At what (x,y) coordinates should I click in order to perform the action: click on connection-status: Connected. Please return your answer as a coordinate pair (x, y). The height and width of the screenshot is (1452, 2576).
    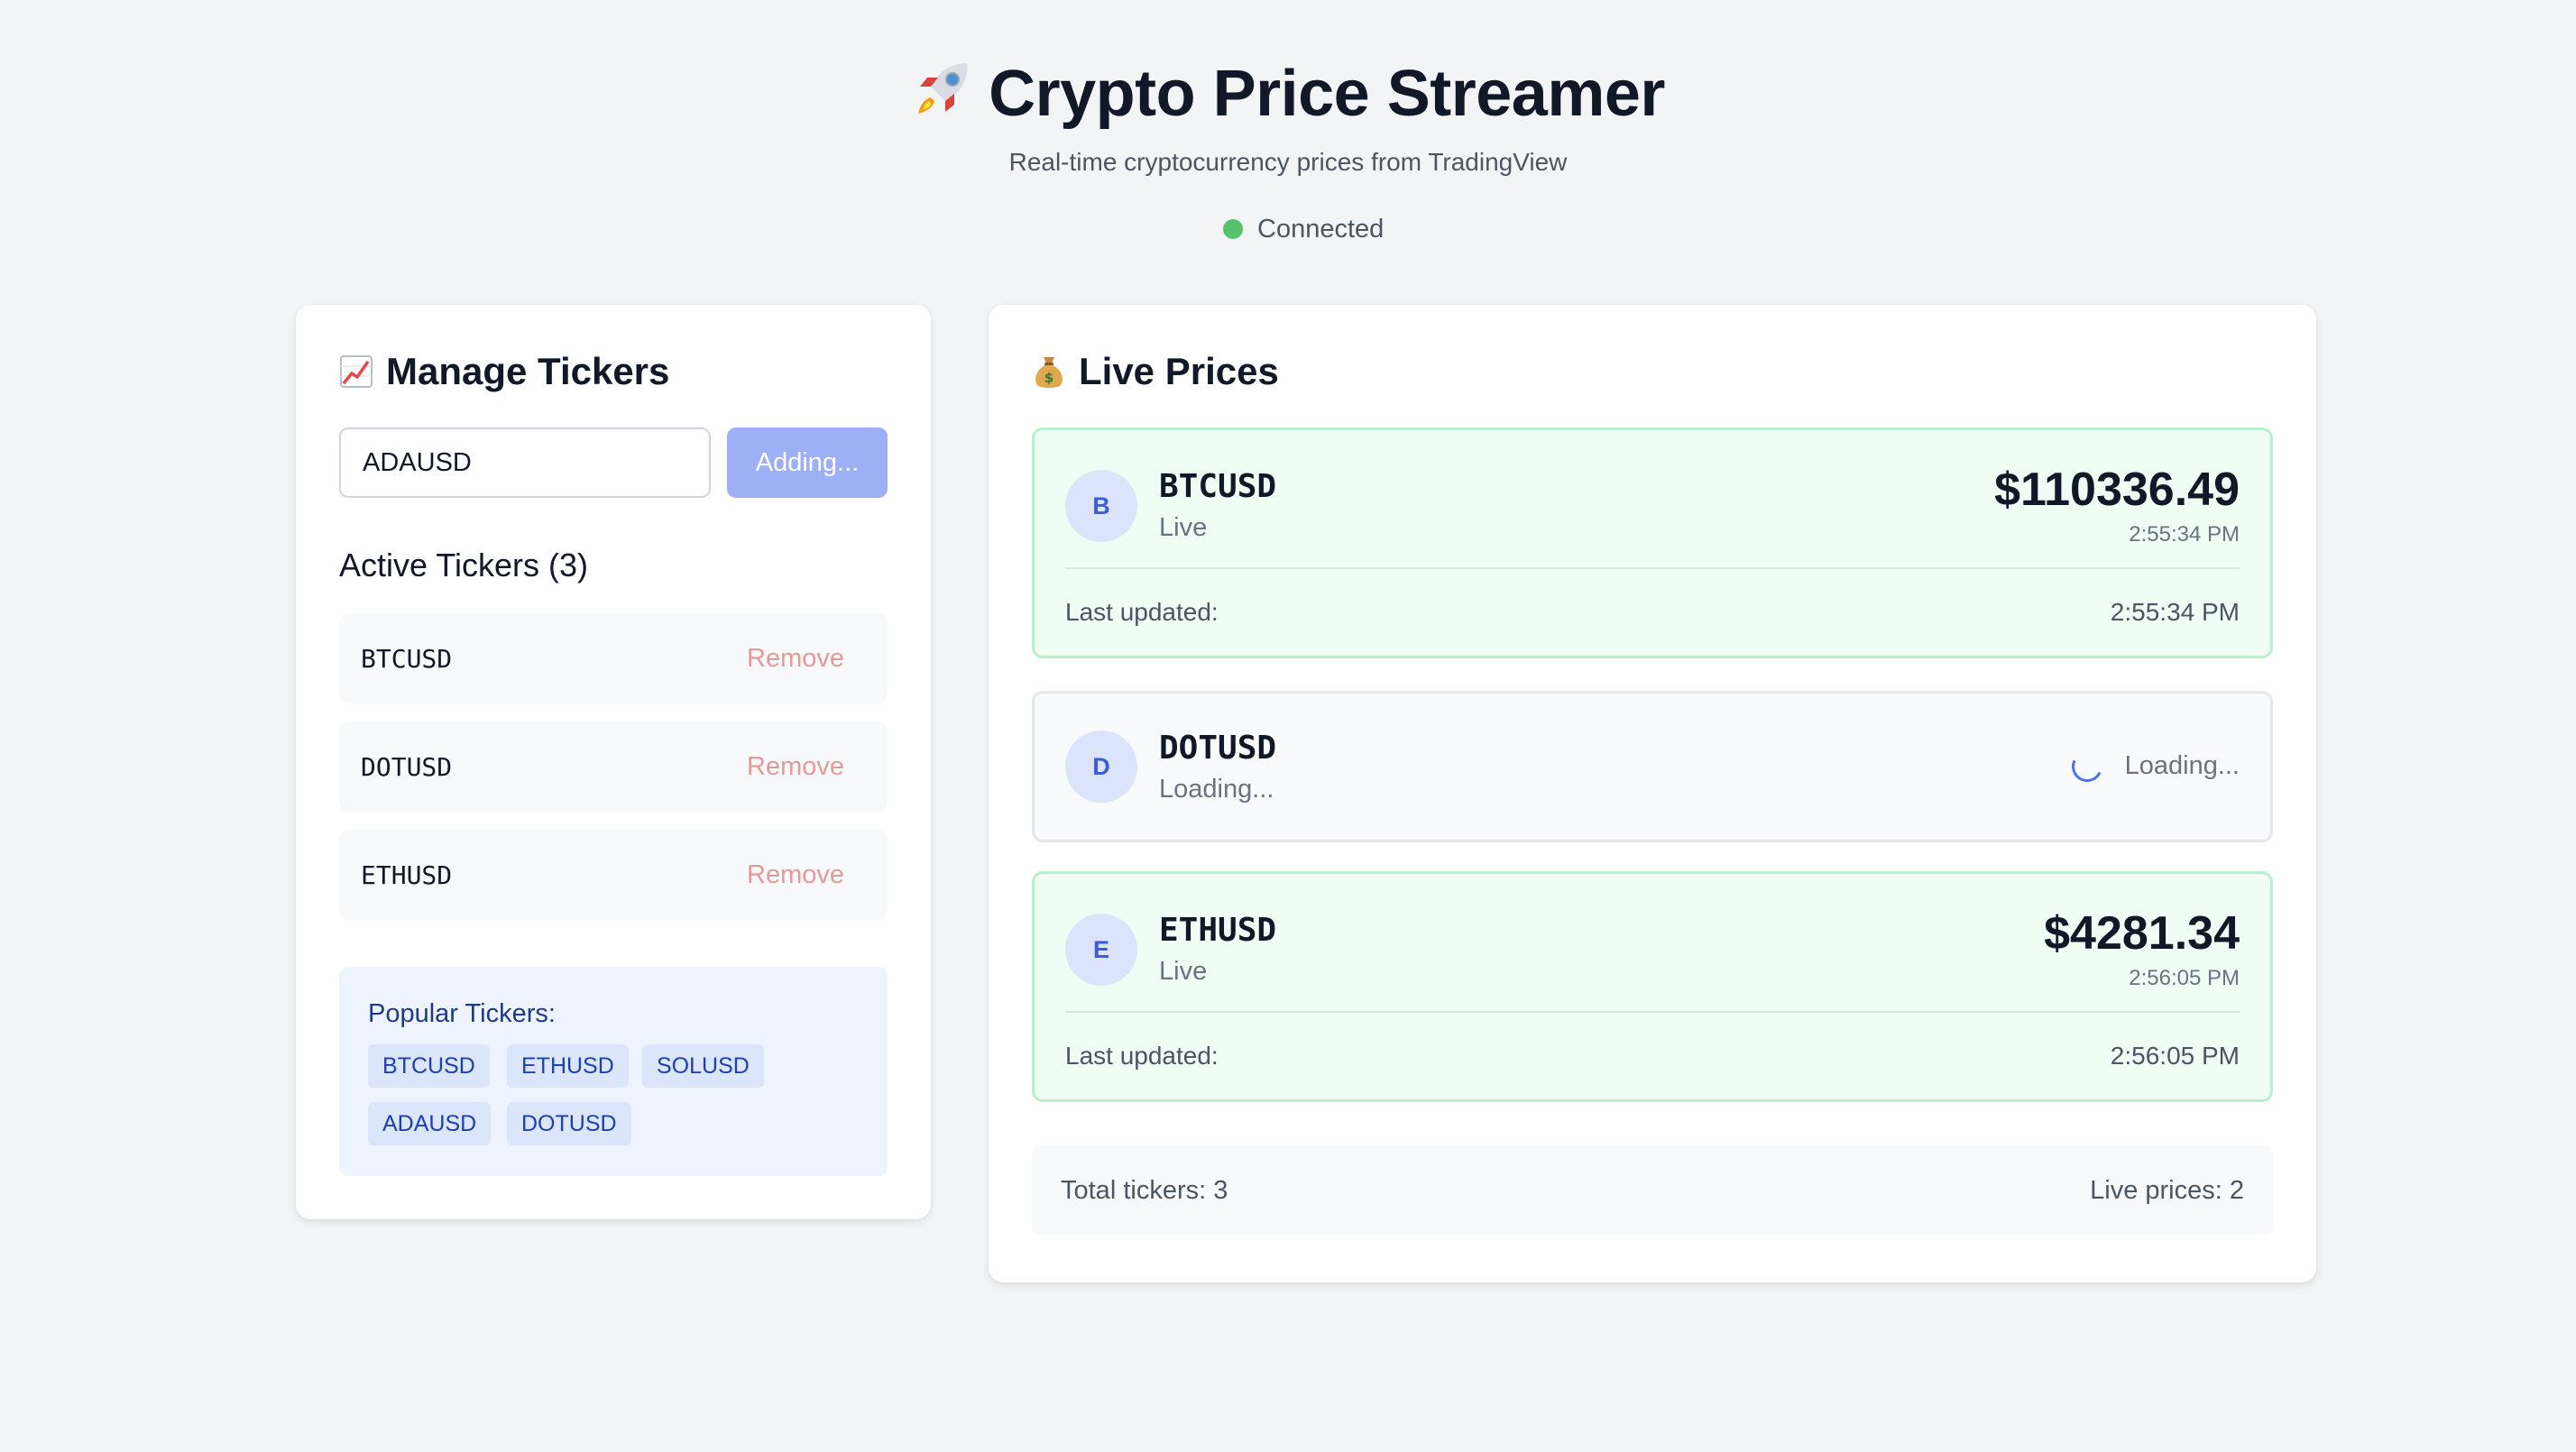
    Looking at the image, I should click on (1303, 229).